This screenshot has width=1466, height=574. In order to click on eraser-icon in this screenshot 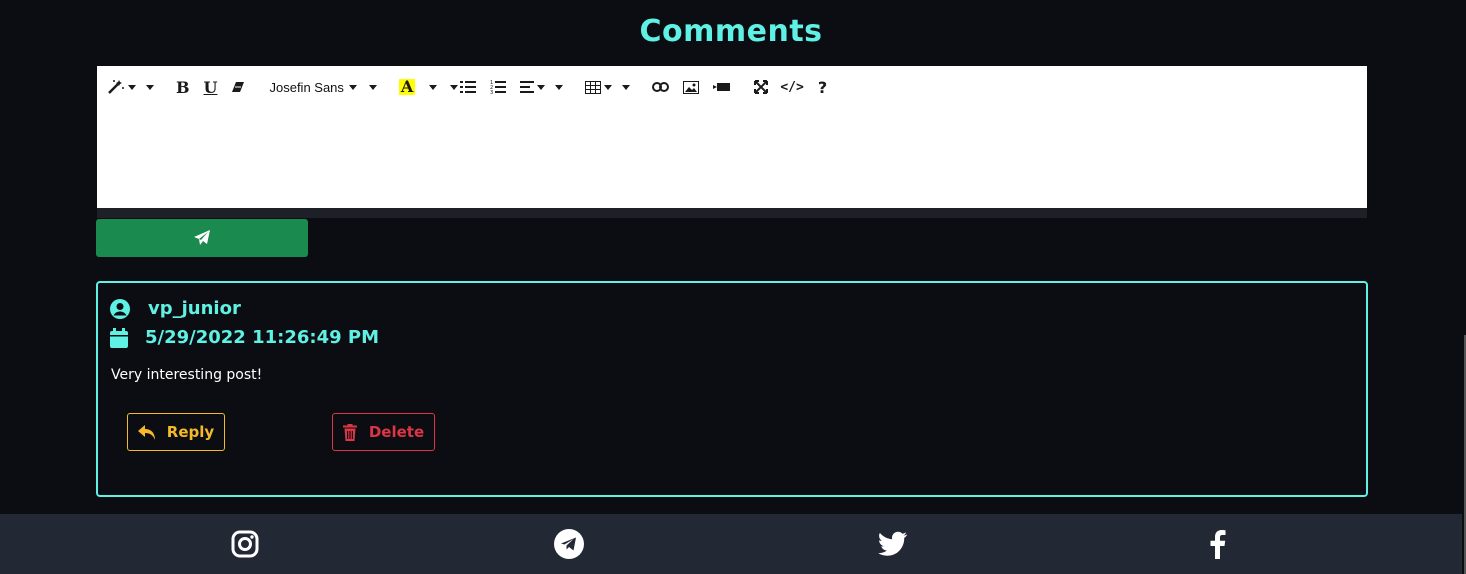, I will do `click(238, 87)`.